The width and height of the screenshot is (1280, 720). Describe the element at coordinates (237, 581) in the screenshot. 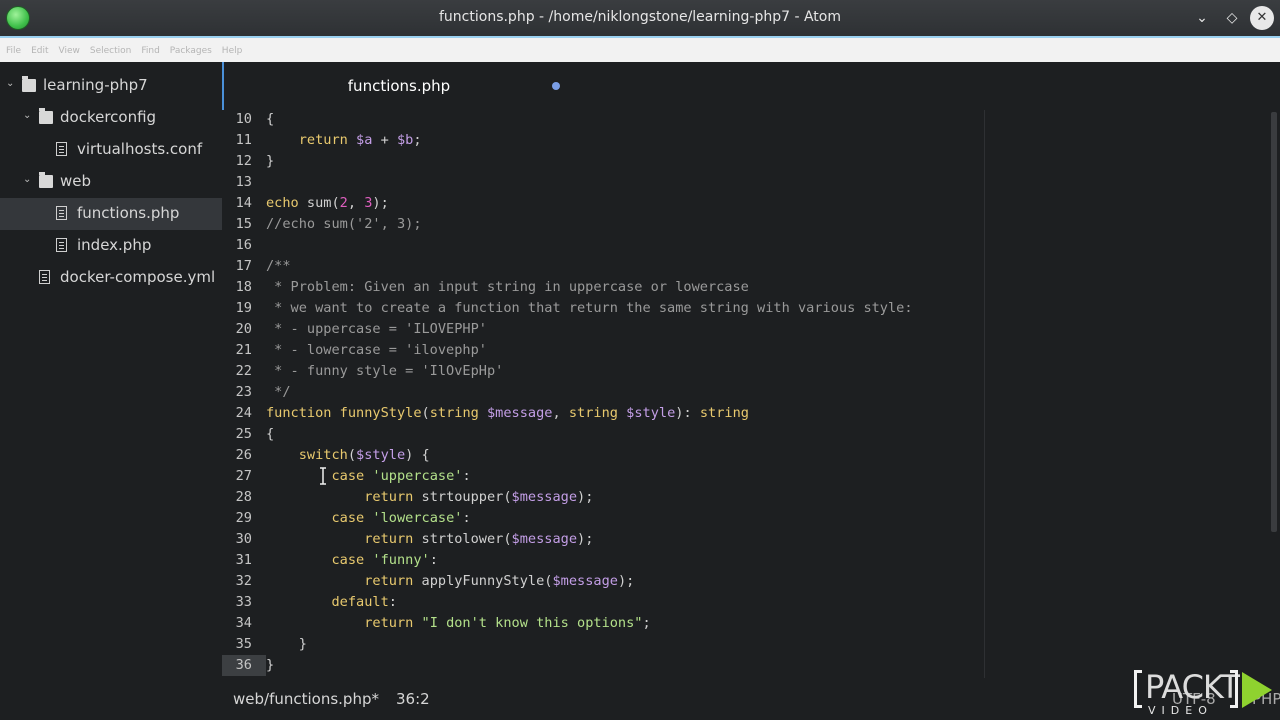

I see `line-number: 32` at that location.